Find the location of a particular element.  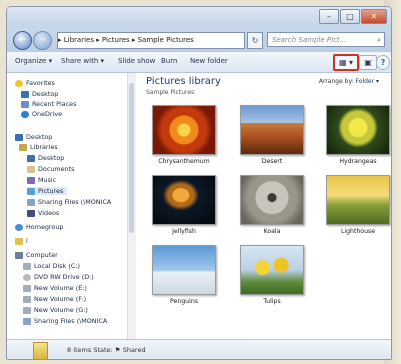

search-icon: ⌕ is located at coordinates (379, 40).